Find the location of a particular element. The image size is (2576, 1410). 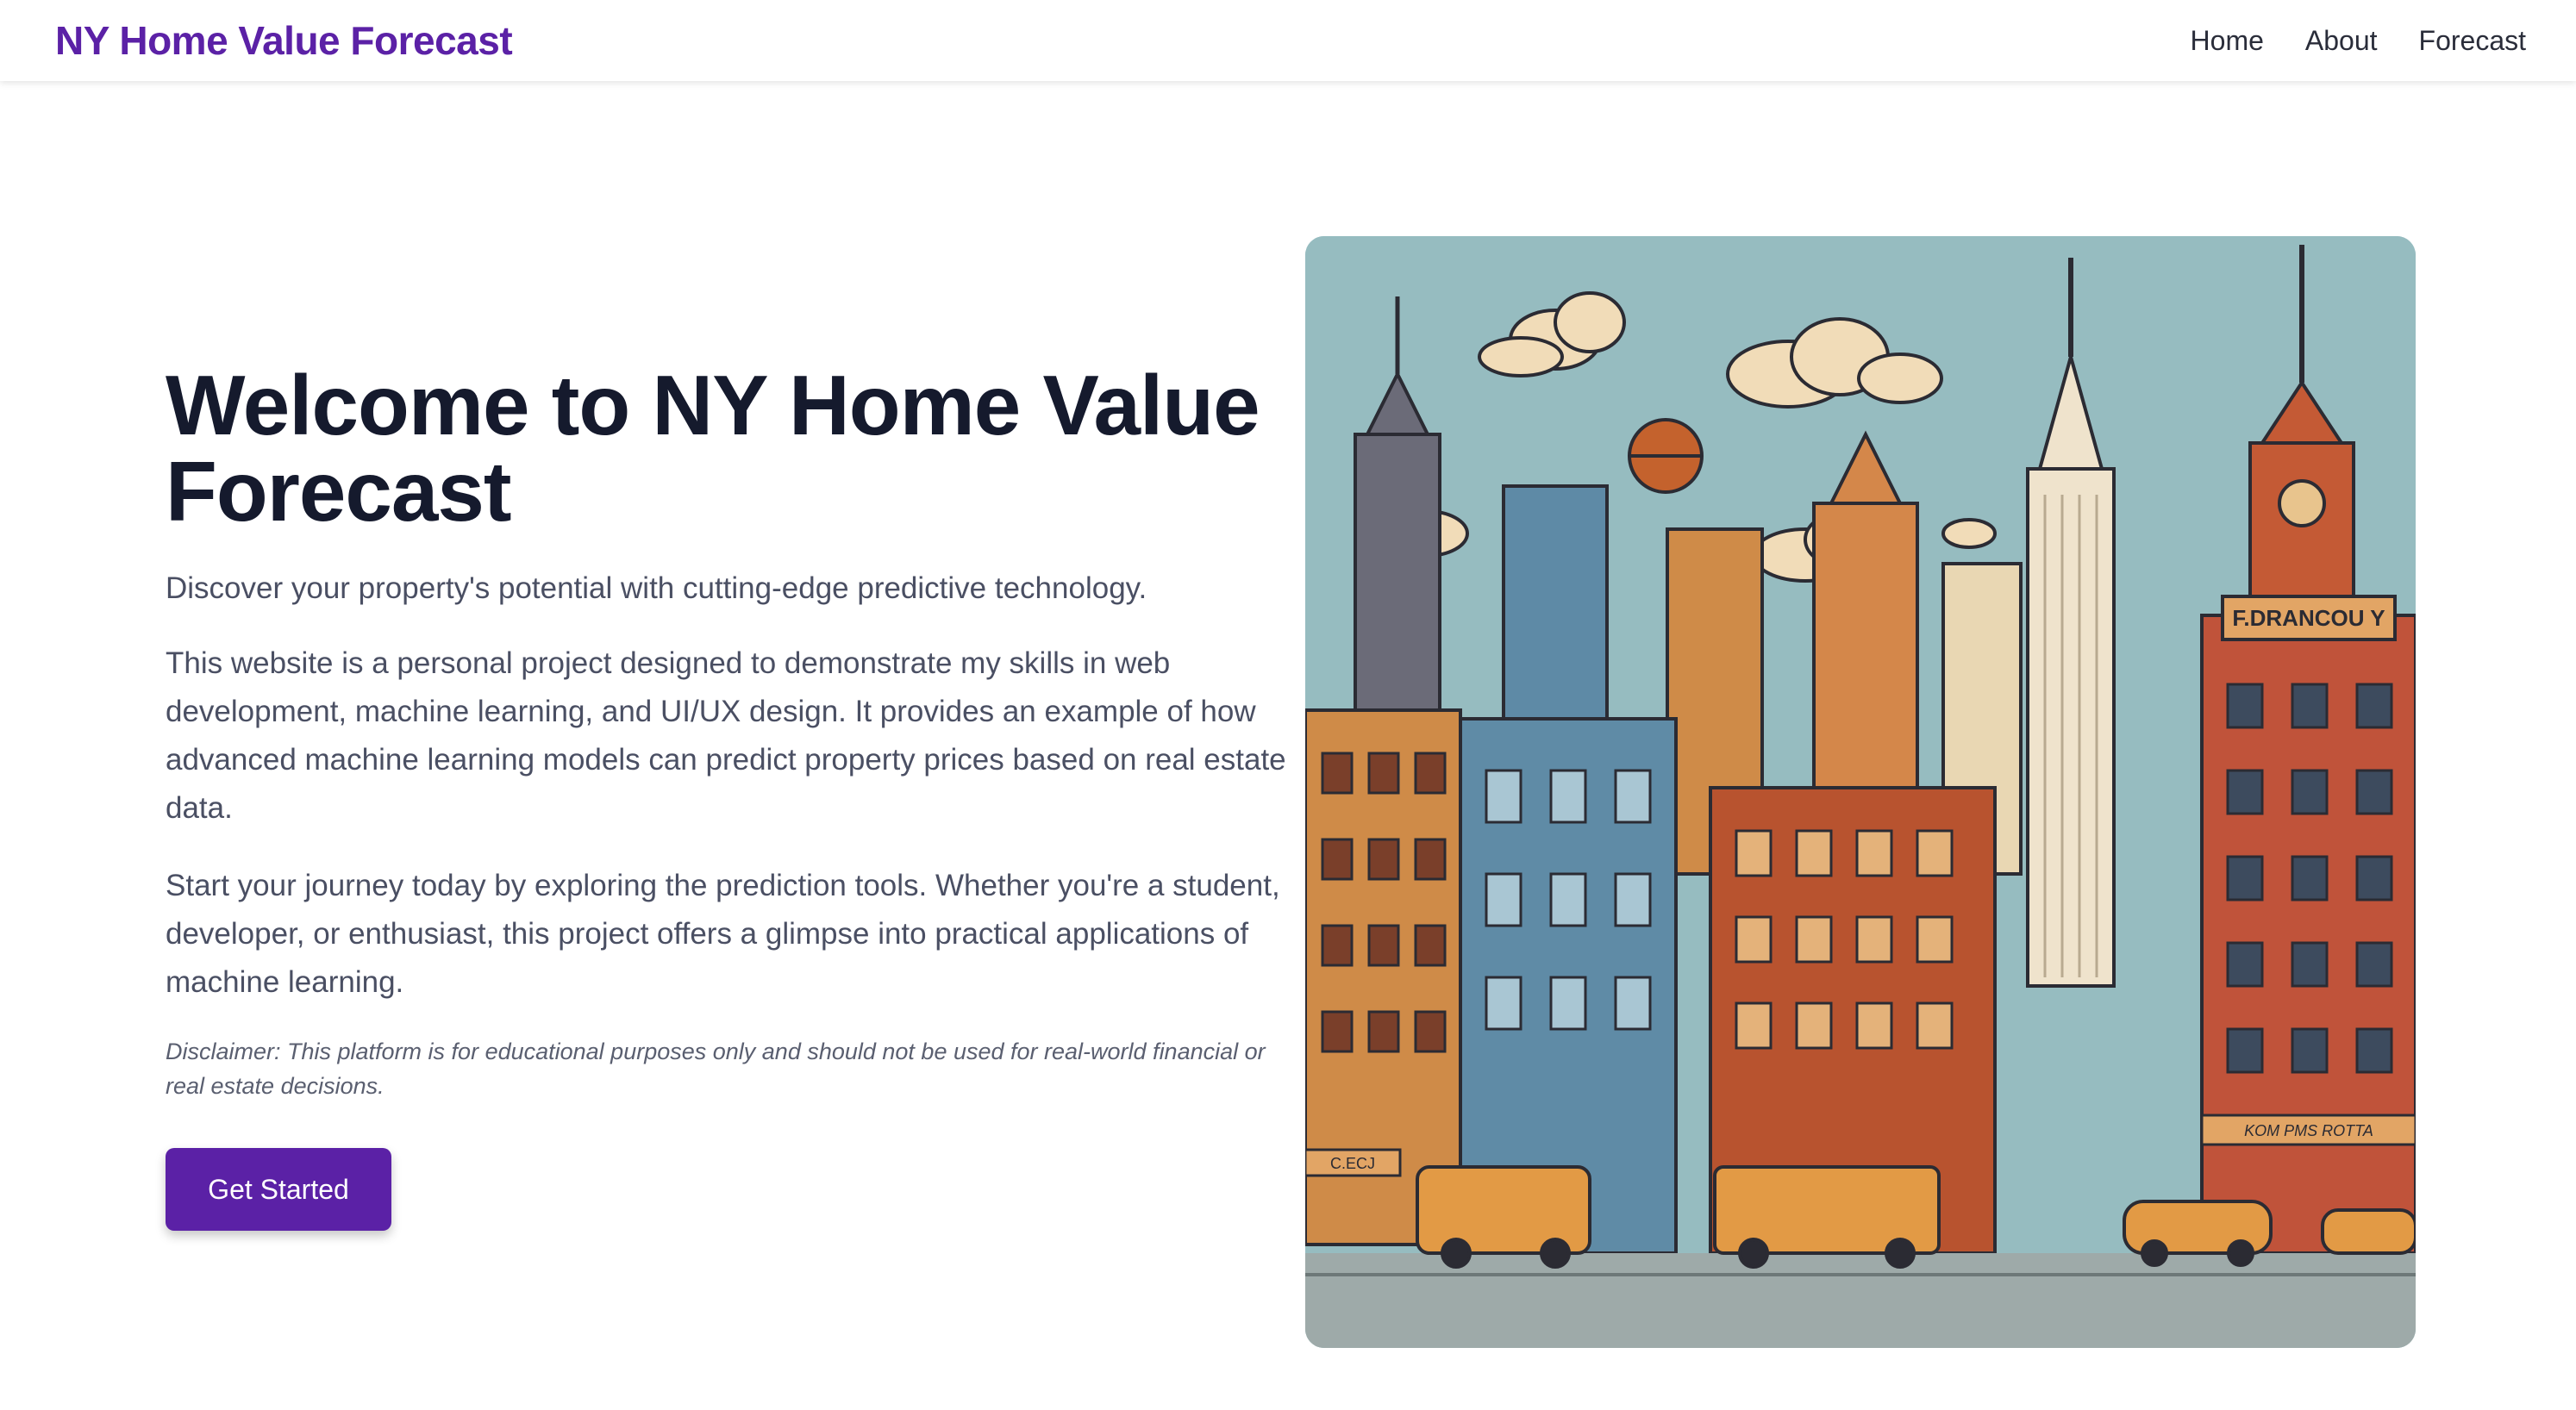

nav-links: Home About Forecast is located at coordinates (2358, 41).